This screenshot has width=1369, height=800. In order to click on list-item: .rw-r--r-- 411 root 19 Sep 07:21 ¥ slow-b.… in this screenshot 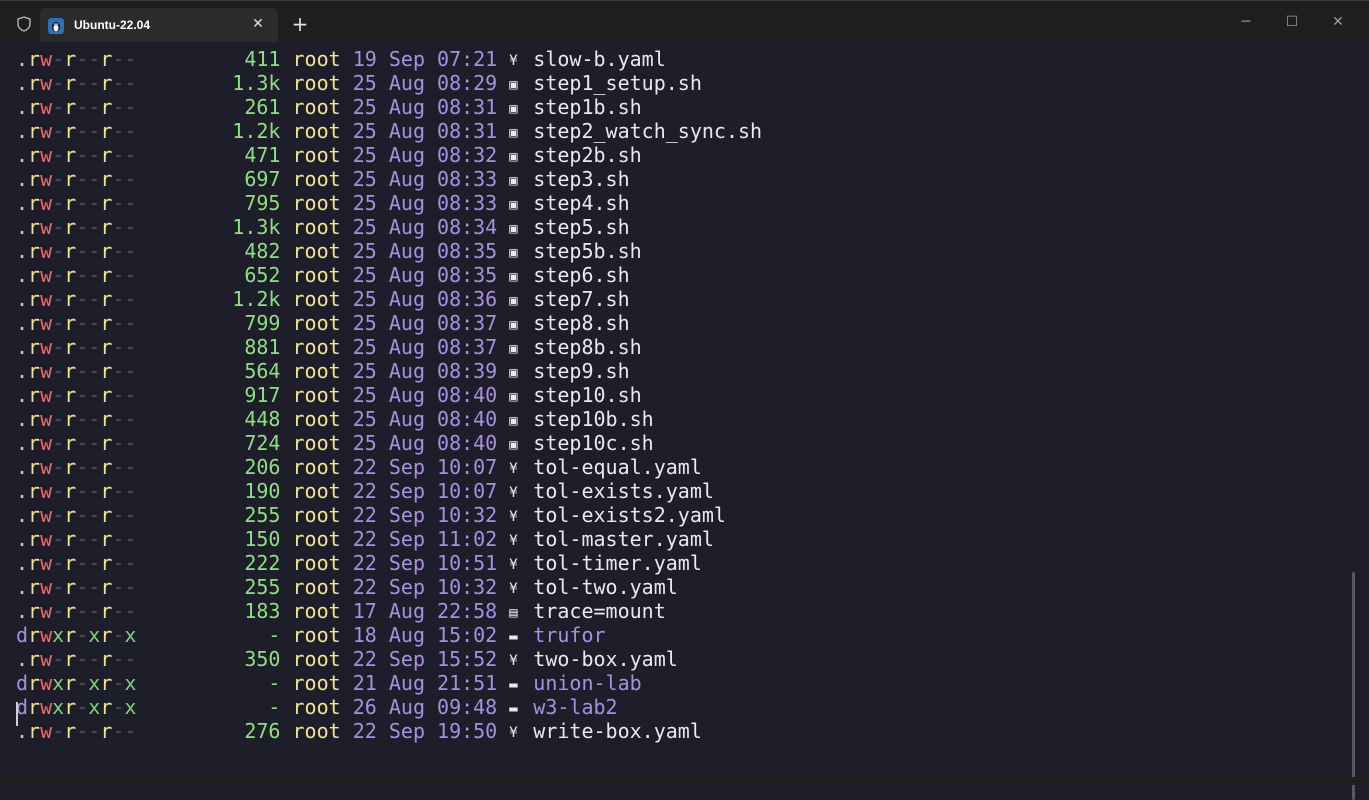, I will do `click(389, 59)`.